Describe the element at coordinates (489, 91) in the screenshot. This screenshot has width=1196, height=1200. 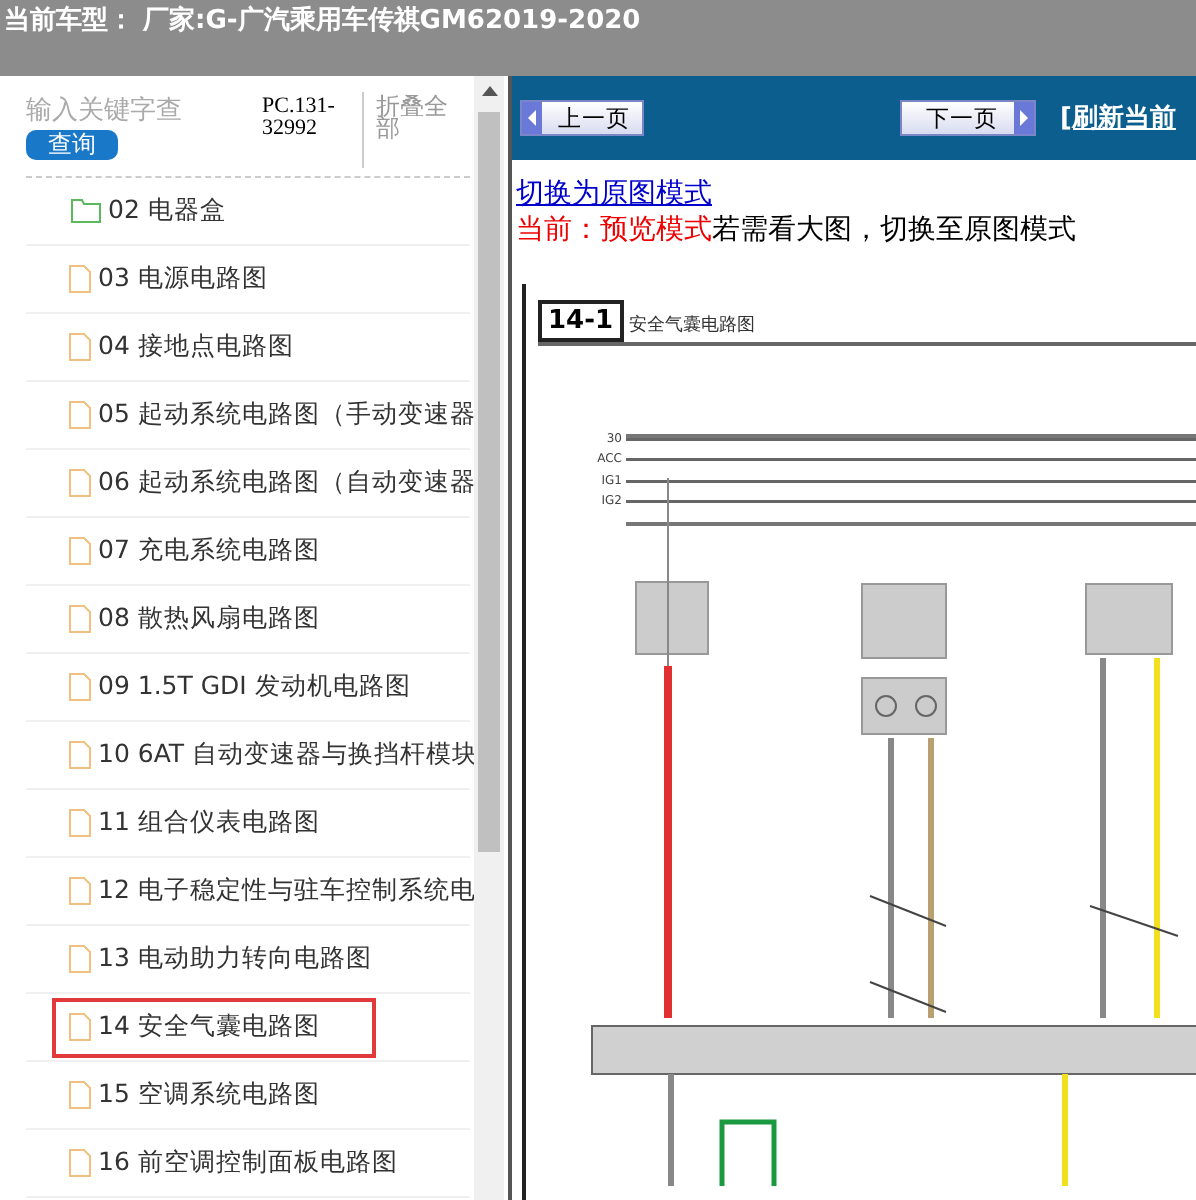
I see `scroll-up-icon` at that location.